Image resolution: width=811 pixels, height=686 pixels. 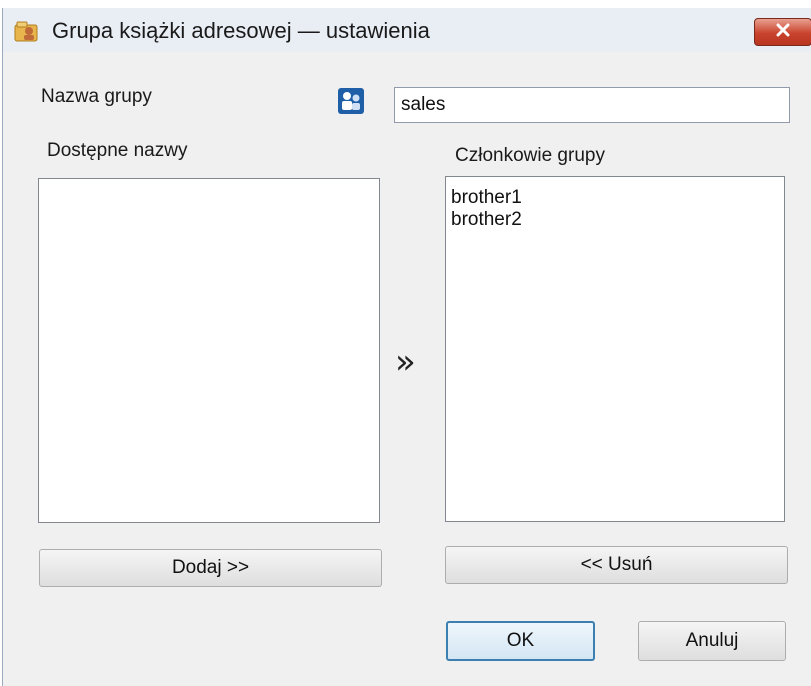 I want to click on list-item: brother2, so click(x=615, y=220).